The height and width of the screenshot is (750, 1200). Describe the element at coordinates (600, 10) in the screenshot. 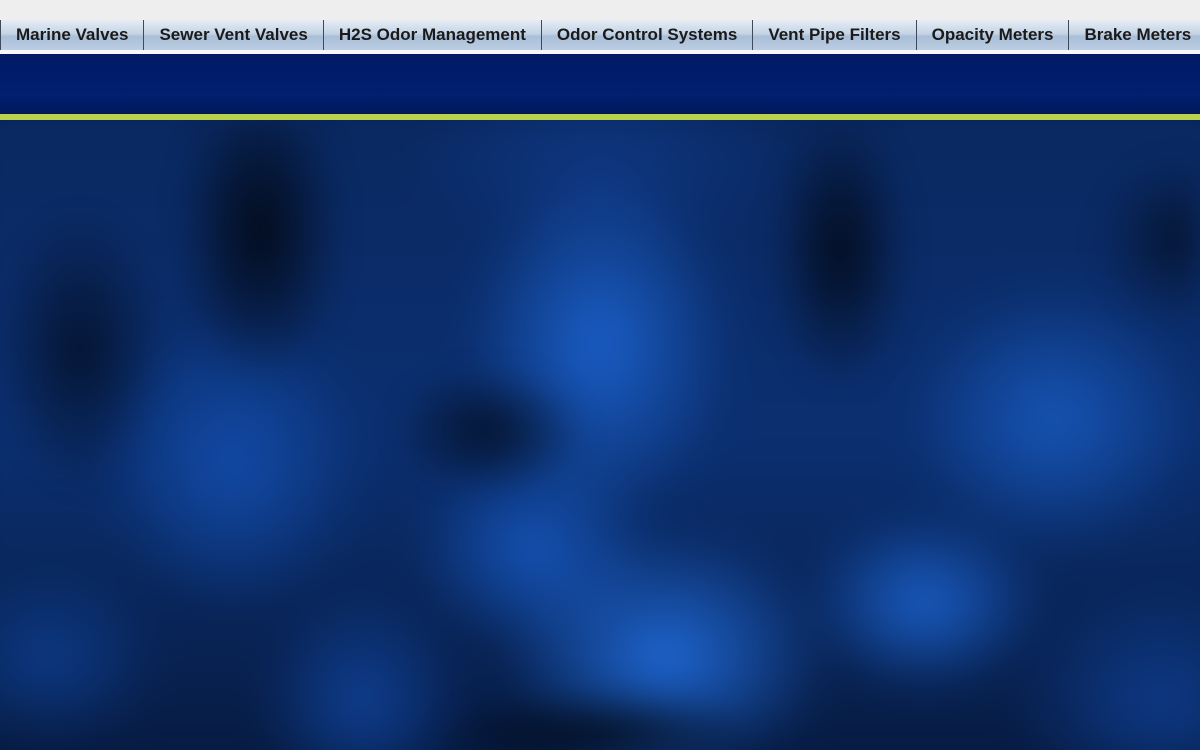

I see `top-strip` at that location.